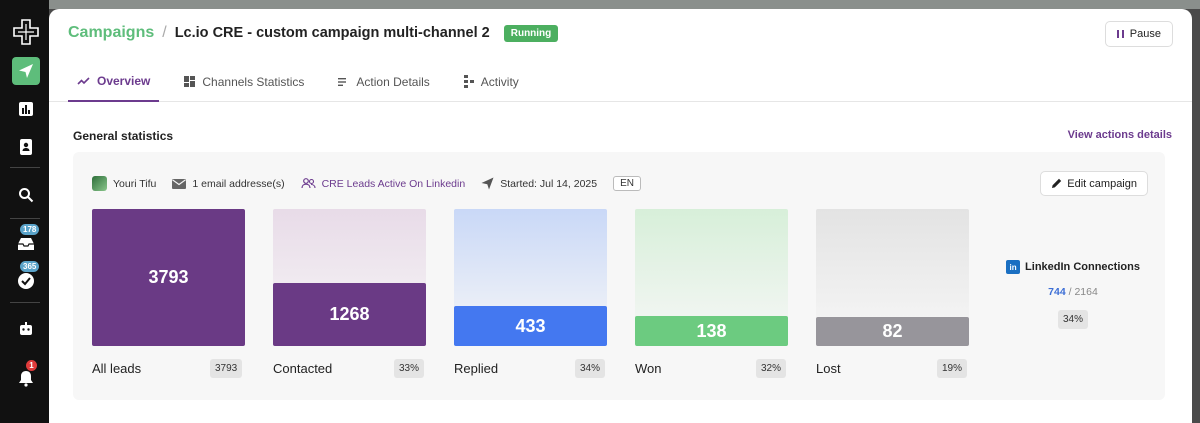 The height and width of the screenshot is (423, 1200). I want to click on started-item: Started: Jul 14, 2025, so click(539, 183).